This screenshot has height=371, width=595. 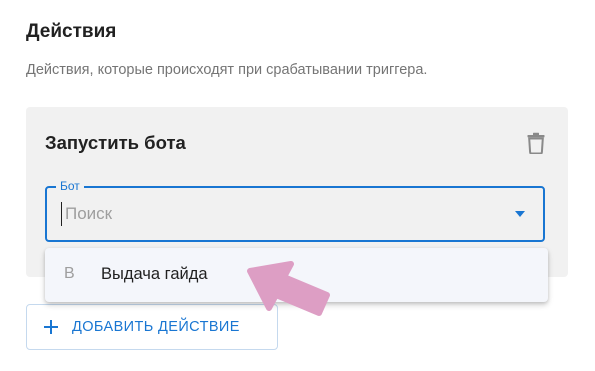 What do you see at coordinates (71, 31) in the screenshot?
I see `section-title: Действия` at bounding box center [71, 31].